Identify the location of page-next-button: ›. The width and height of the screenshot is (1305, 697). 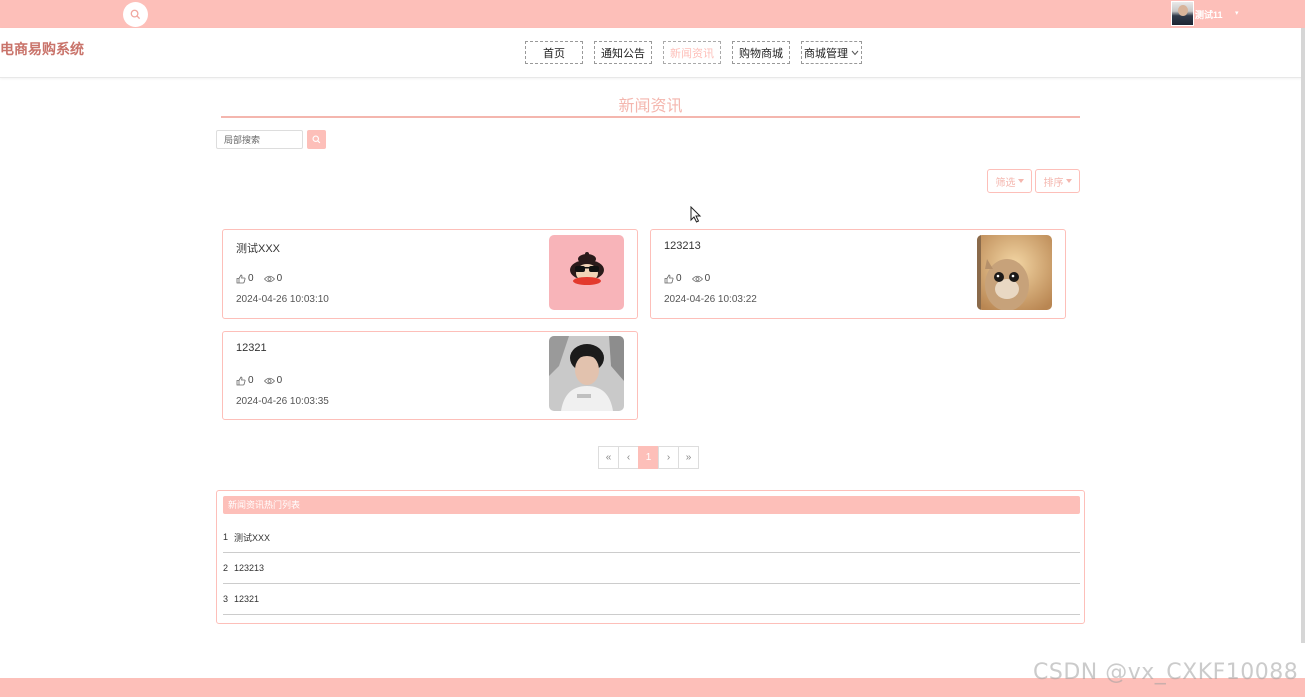
(668, 457).